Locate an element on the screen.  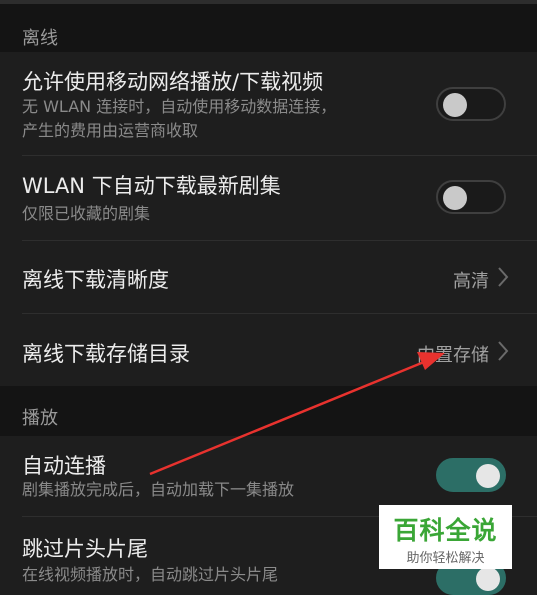
watermark-sub-text: 助你轻松解决 is located at coordinates (445, 558).